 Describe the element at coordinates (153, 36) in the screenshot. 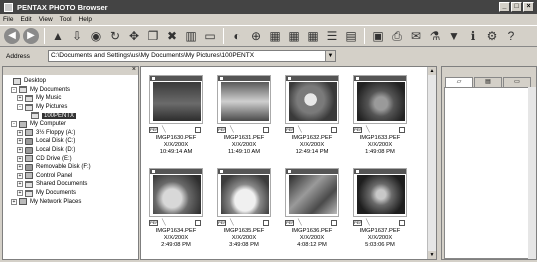

I see `copy-icon: ❐` at that location.